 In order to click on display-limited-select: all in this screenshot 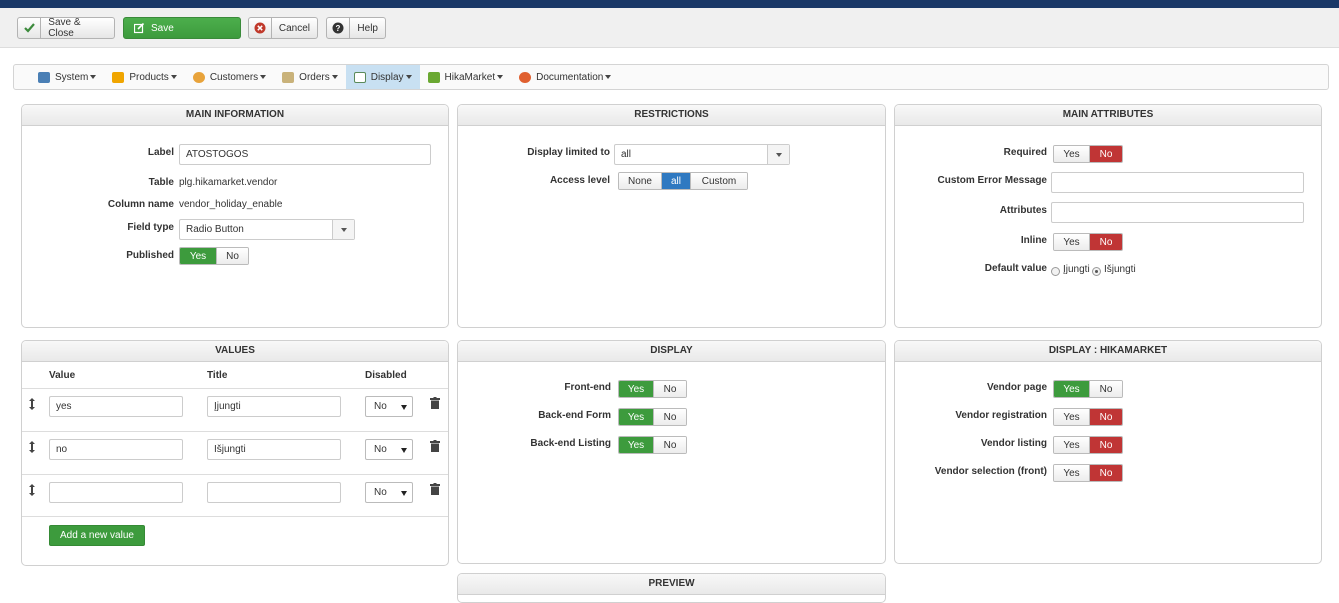, I will do `click(702, 154)`.